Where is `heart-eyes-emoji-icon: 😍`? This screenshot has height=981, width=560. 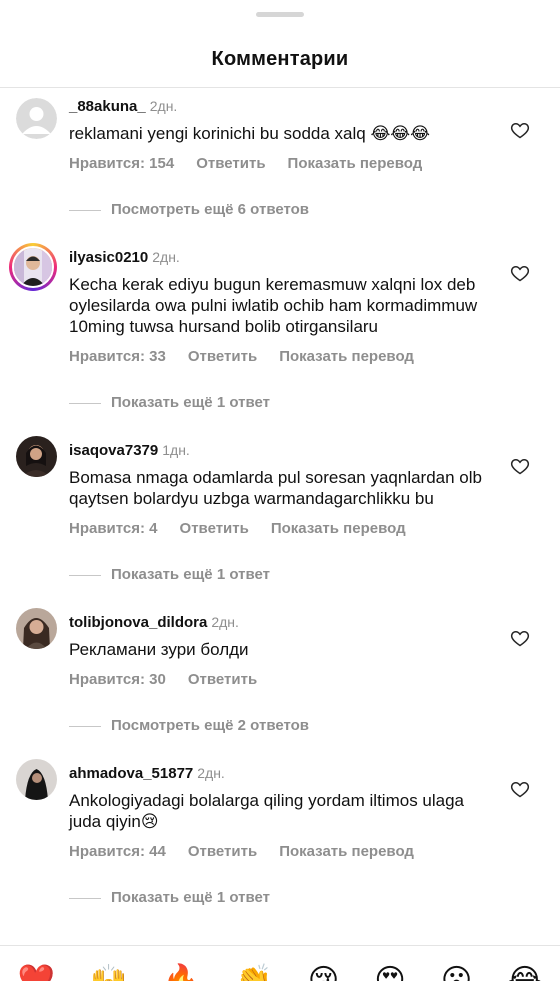 heart-eyes-emoji-icon: 😍 is located at coordinates (389, 973).